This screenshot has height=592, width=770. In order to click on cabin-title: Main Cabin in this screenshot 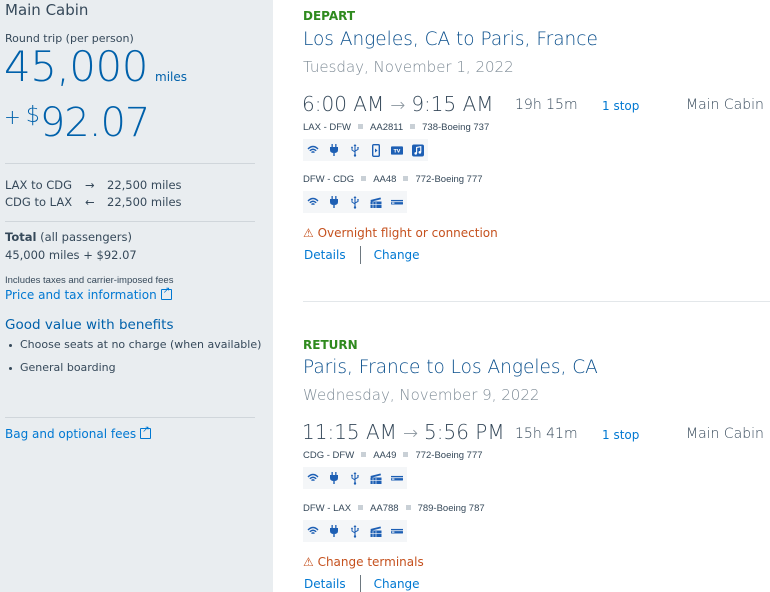, I will do `click(47, 10)`.